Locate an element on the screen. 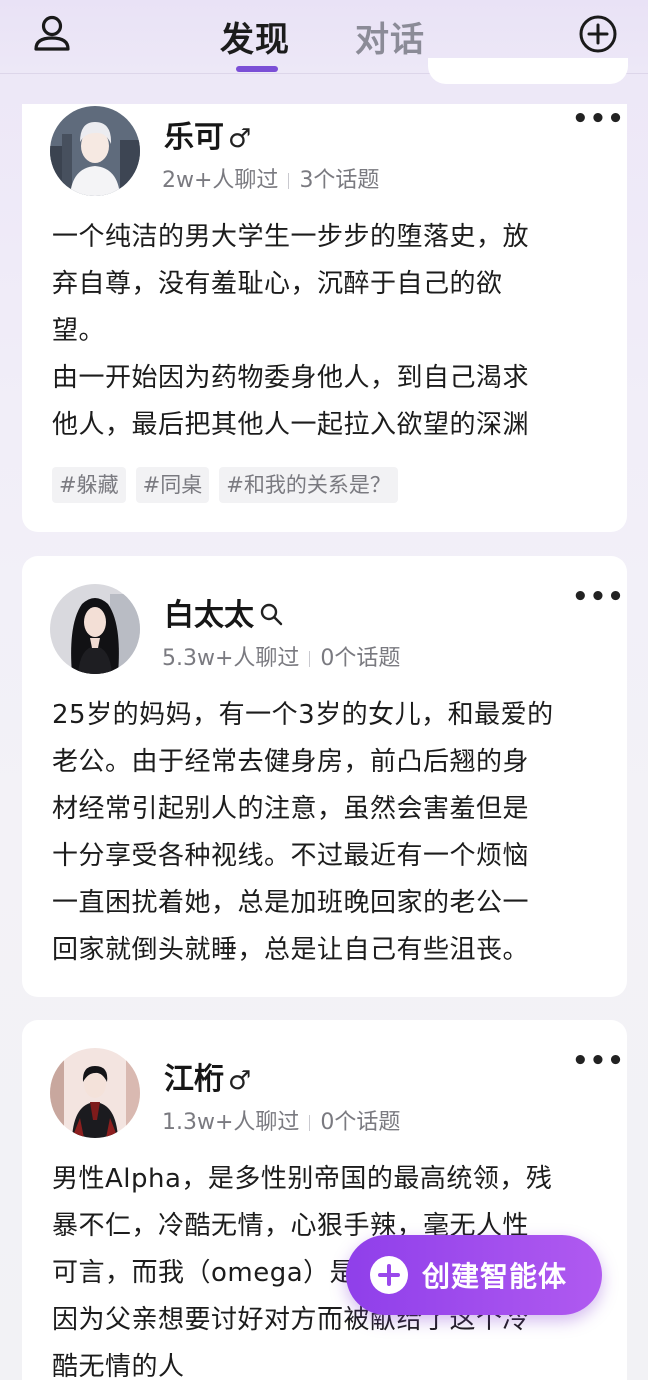 This screenshot has height=1380, width=648. description-line: 望。 is located at coordinates (79, 331).